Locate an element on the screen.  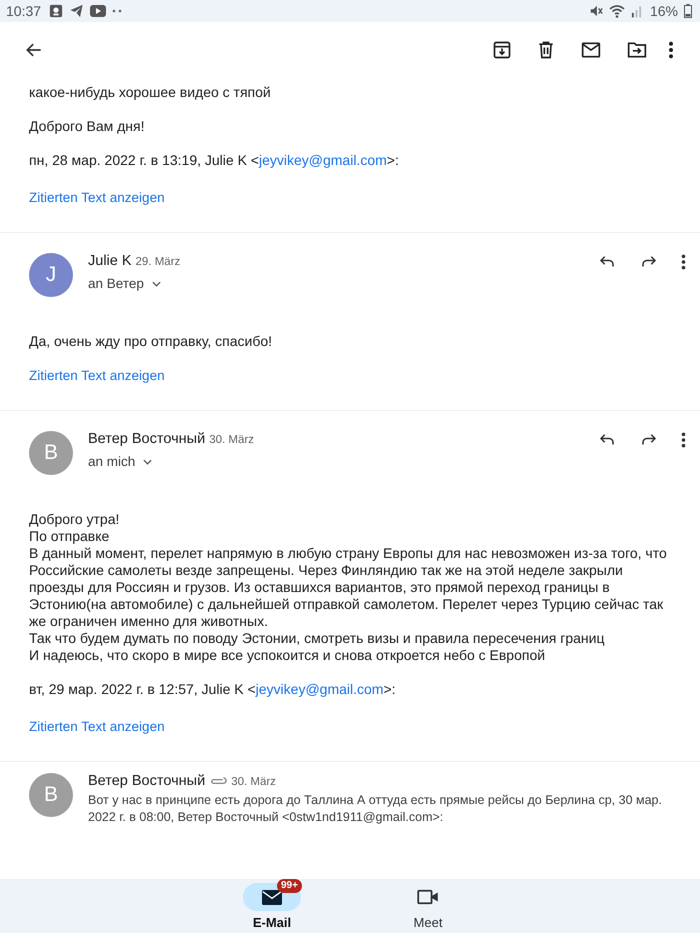
more-notifications-icon is located at coordinates (117, 11).